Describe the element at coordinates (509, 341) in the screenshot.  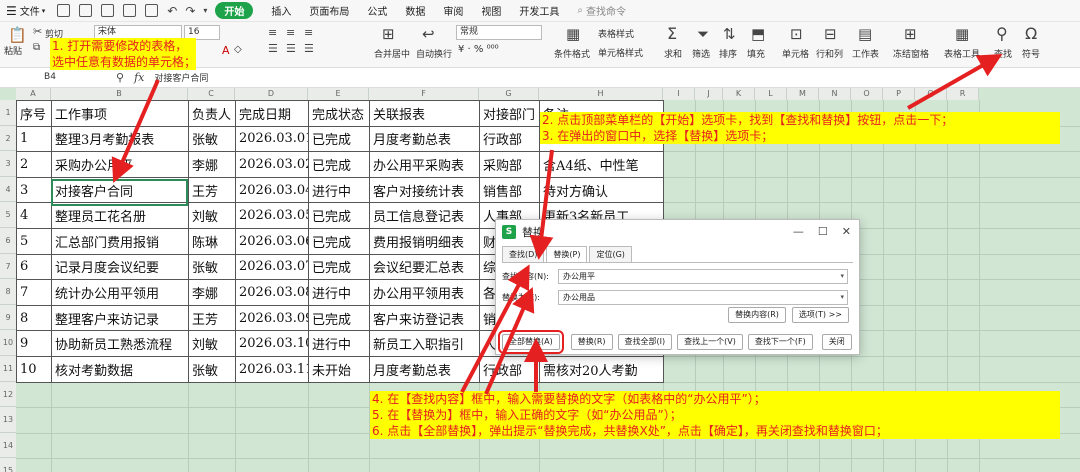
I see `arrow-to-replace-input` at that location.